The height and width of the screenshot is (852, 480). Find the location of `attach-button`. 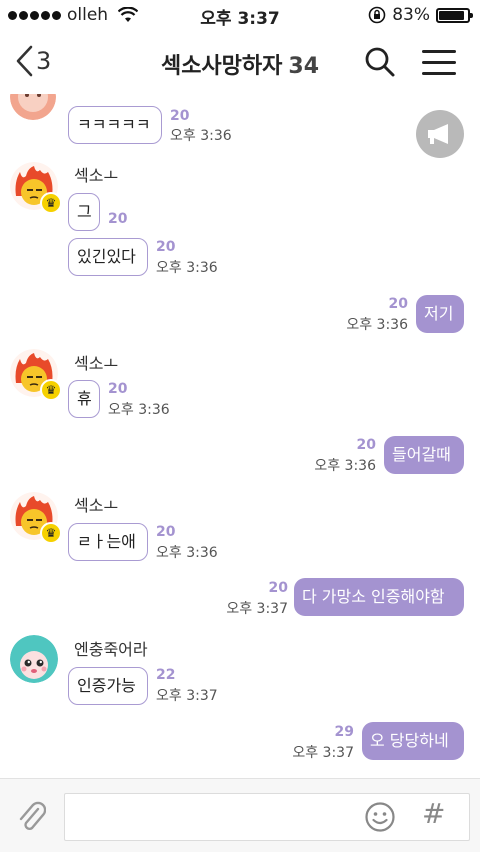

attach-button is located at coordinates (31, 818).